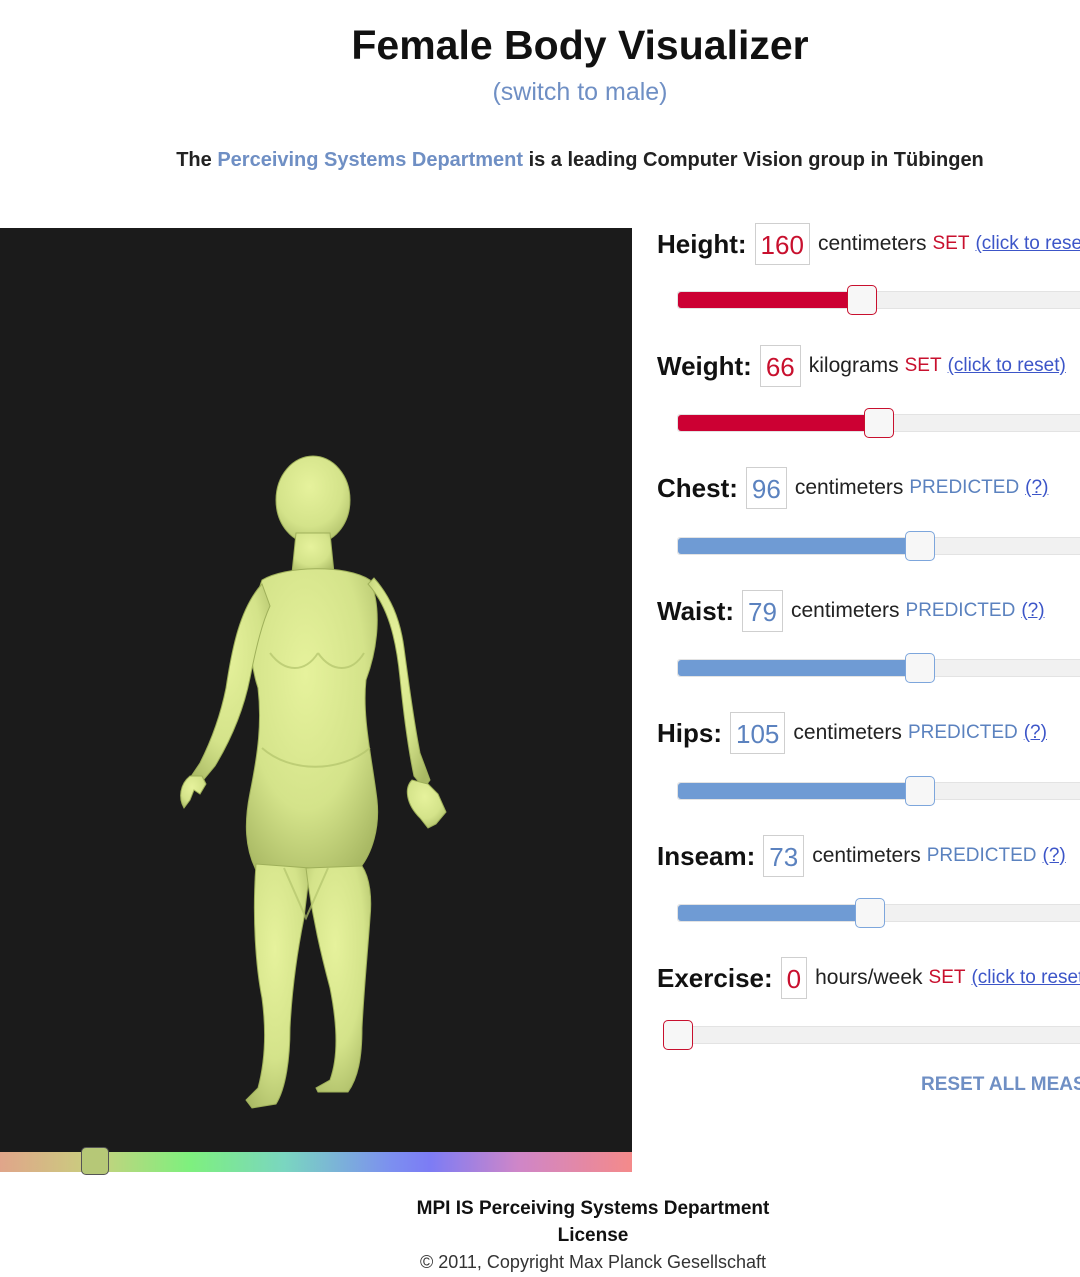  Describe the element at coordinates (704, 365) in the screenshot. I see `weight-label: Weight:` at that location.